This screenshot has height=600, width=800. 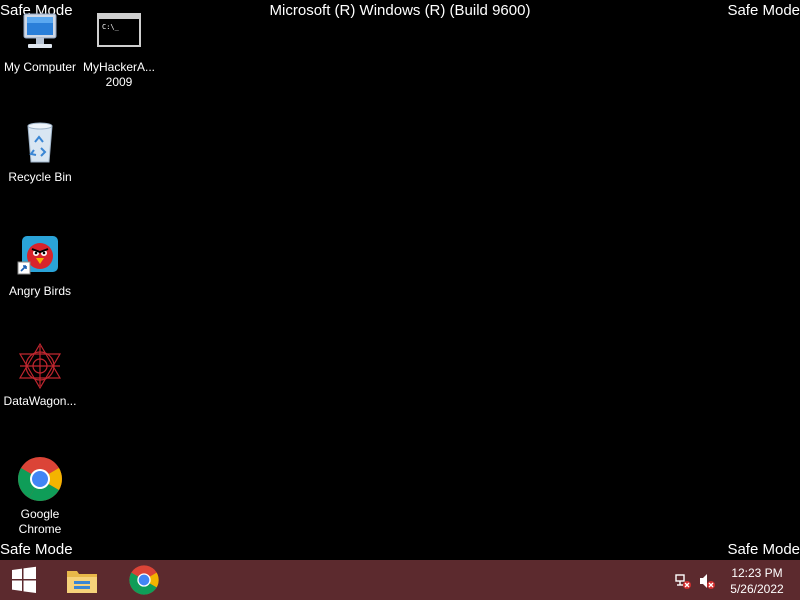 What do you see at coordinates (757, 581) in the screenshot?
I see `taskbar-clock: 12:23 PM 5/26/2022` at bounding box center [757, 581].